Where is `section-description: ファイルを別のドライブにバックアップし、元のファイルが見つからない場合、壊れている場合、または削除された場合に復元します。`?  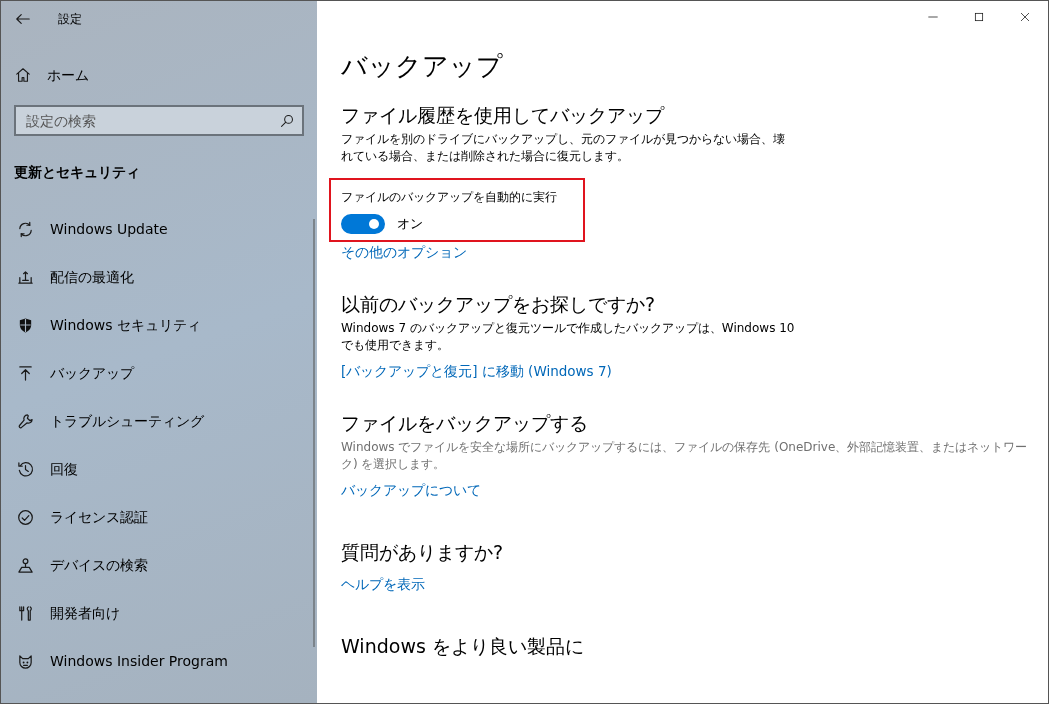
section-description: ファイルを別のドライブにバックアップし、元のファイルが見つからない場合、壊れている場合、または削除された場合に復元します。 is located at coordinates (563, 148).